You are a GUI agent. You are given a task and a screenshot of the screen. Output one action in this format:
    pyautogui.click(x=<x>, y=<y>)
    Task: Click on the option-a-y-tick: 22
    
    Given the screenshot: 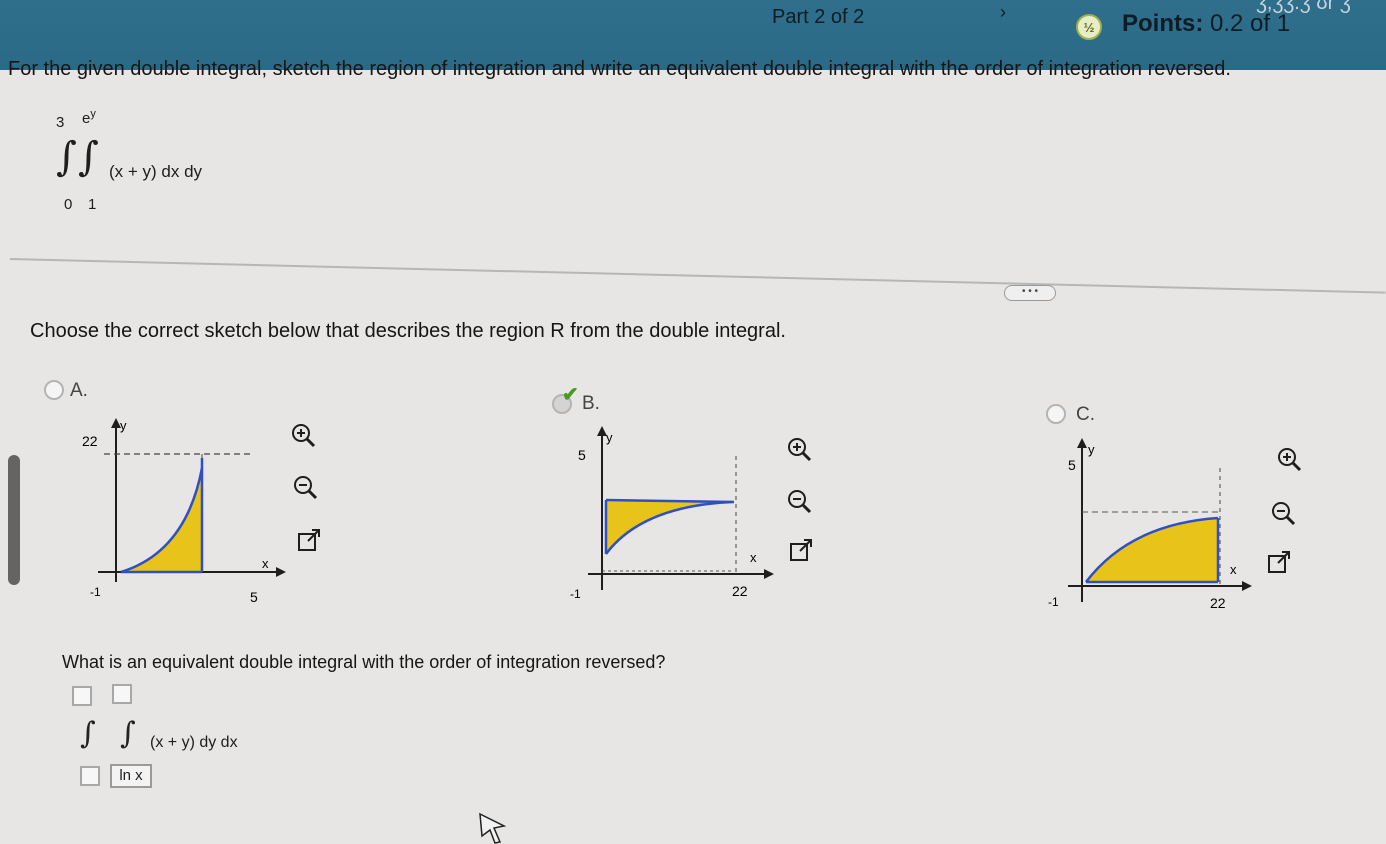 What is the action you would take?
    pyautogui.click(x=90, y=441)
    